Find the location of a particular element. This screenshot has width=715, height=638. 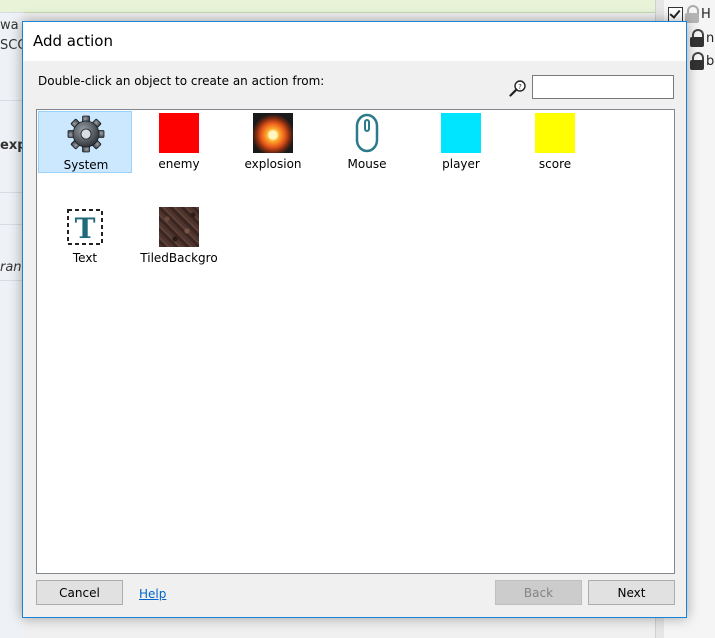

object-label: TiledBackgro is located at coordinates (179, 258).